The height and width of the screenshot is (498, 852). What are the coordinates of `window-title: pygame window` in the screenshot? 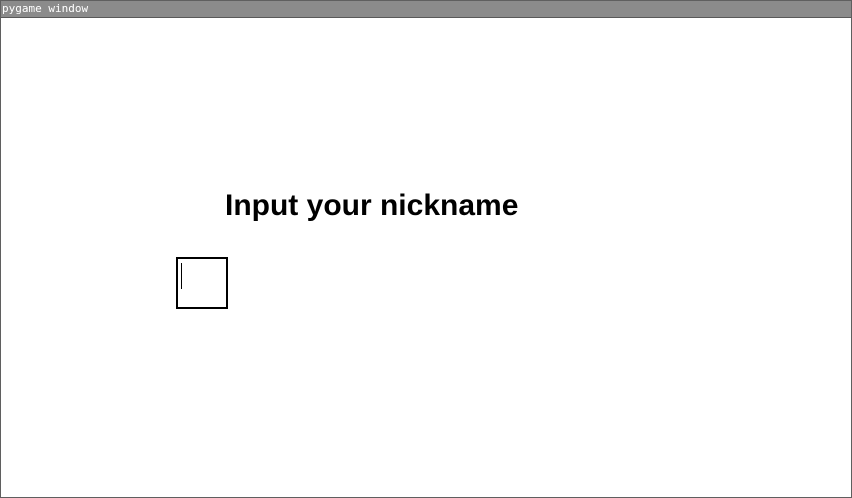 It's located at (45, 8).